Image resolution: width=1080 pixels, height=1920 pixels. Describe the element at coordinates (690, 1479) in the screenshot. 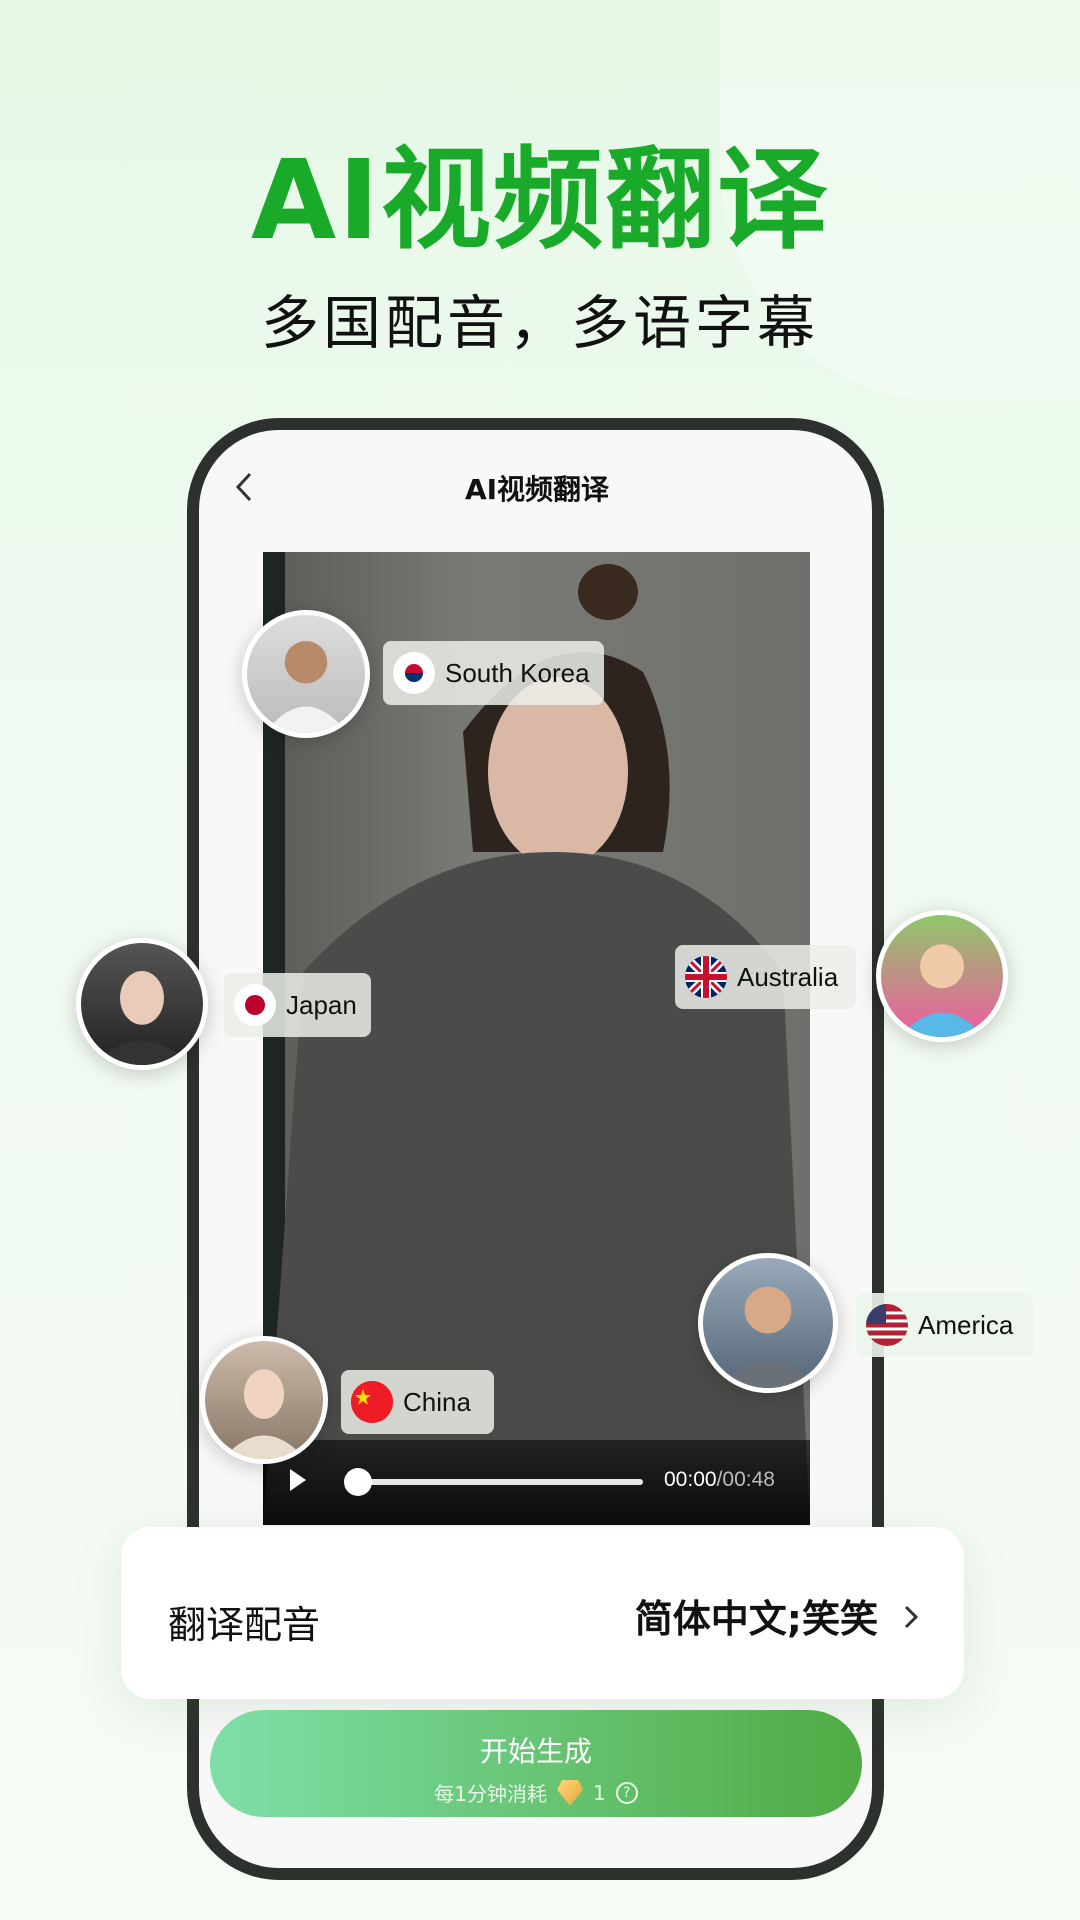

I see `current-time: 00:00` at that location.